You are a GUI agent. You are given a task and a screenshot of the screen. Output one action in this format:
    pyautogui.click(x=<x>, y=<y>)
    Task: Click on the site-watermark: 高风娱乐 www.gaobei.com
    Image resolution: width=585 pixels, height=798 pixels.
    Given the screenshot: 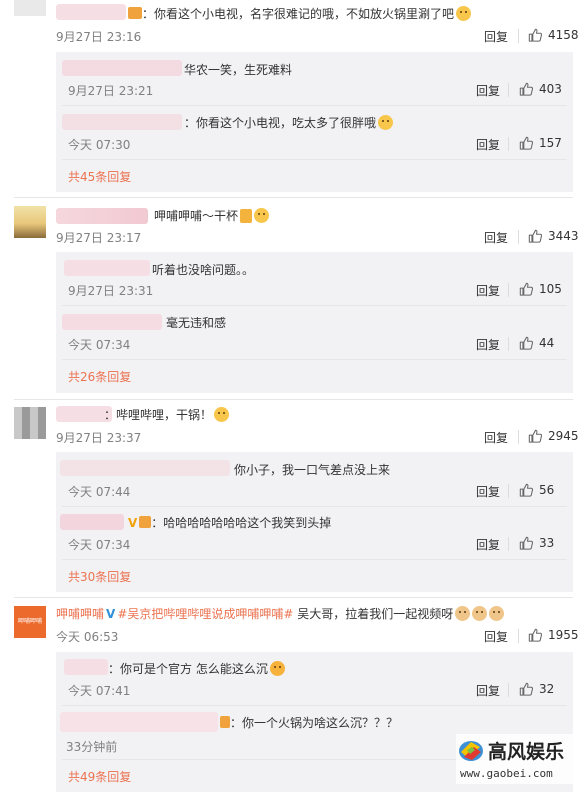 What is the action you would take?
    pyautogui.click(x=515, y=759)
    